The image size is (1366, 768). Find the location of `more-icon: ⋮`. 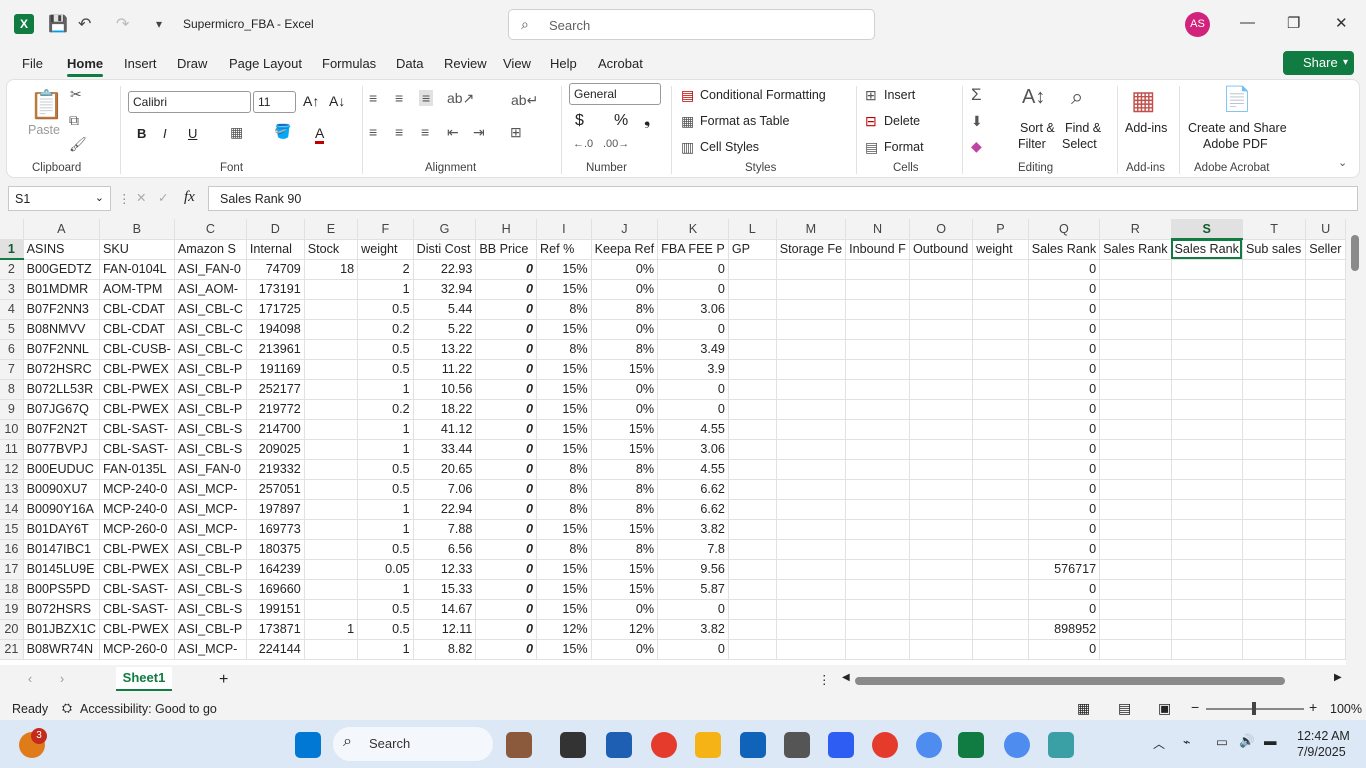

more-icon: ⋮ is located at coordinates (124, 198).